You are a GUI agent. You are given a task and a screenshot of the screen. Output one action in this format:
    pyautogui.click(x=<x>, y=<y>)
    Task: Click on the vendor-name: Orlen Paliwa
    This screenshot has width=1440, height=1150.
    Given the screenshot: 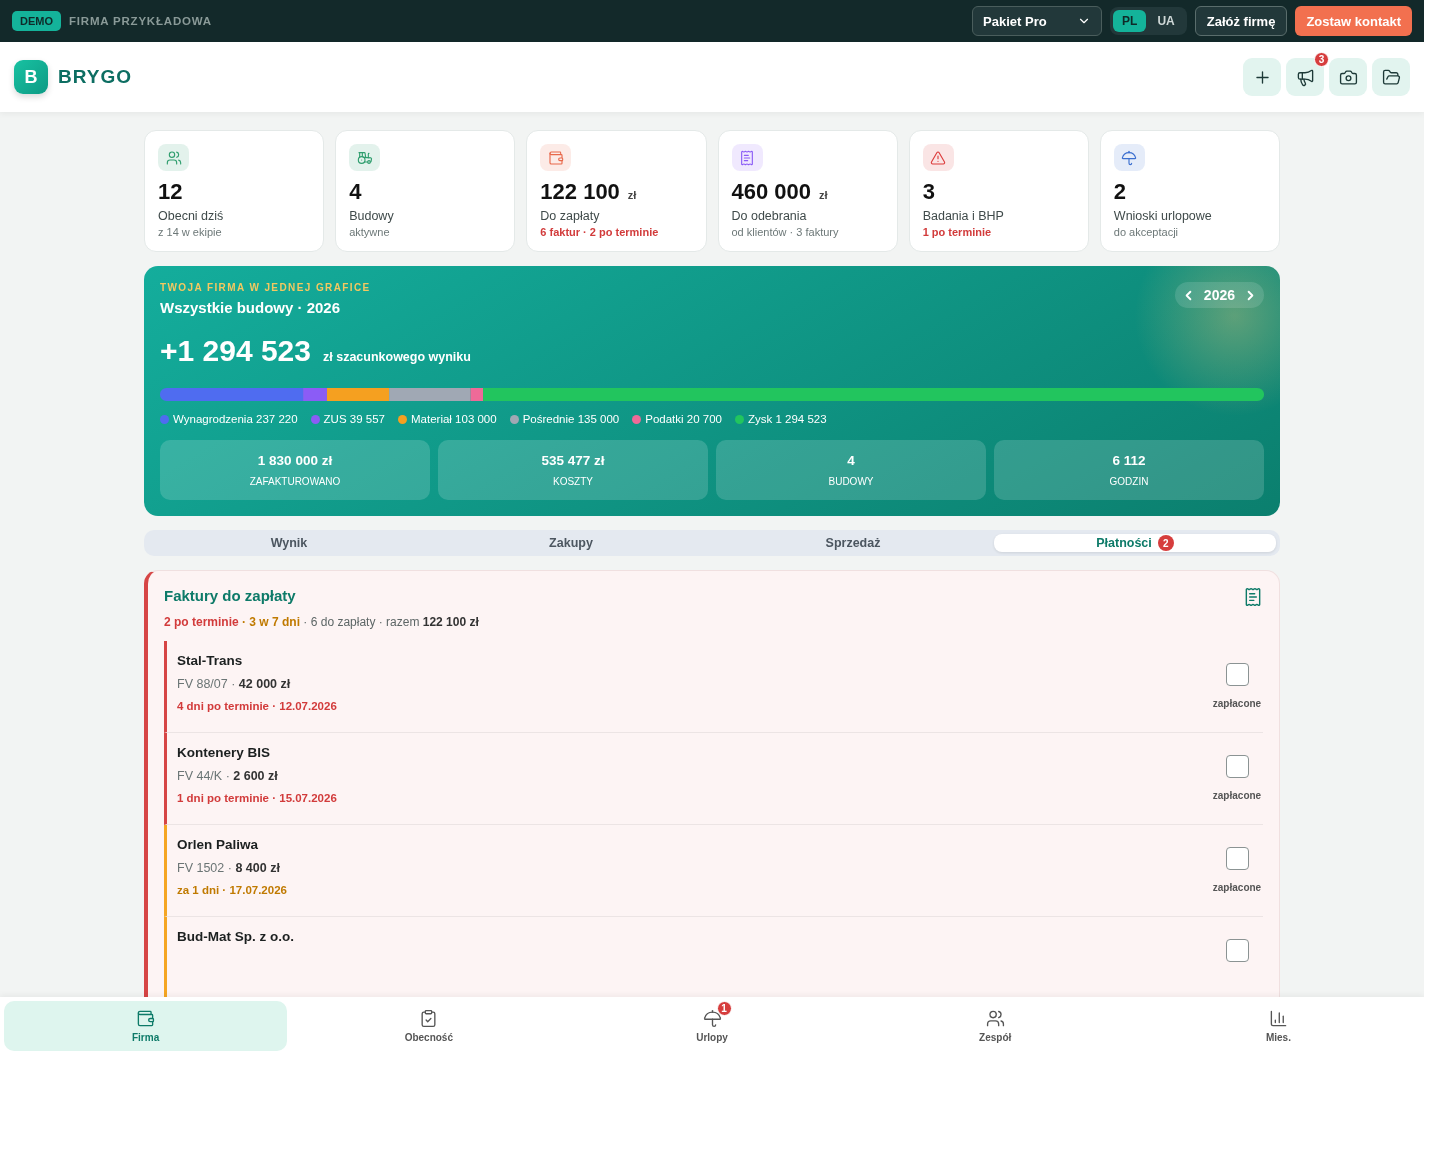 What is the action you would take?
    pyautogui.click(x=218, y=844)
    